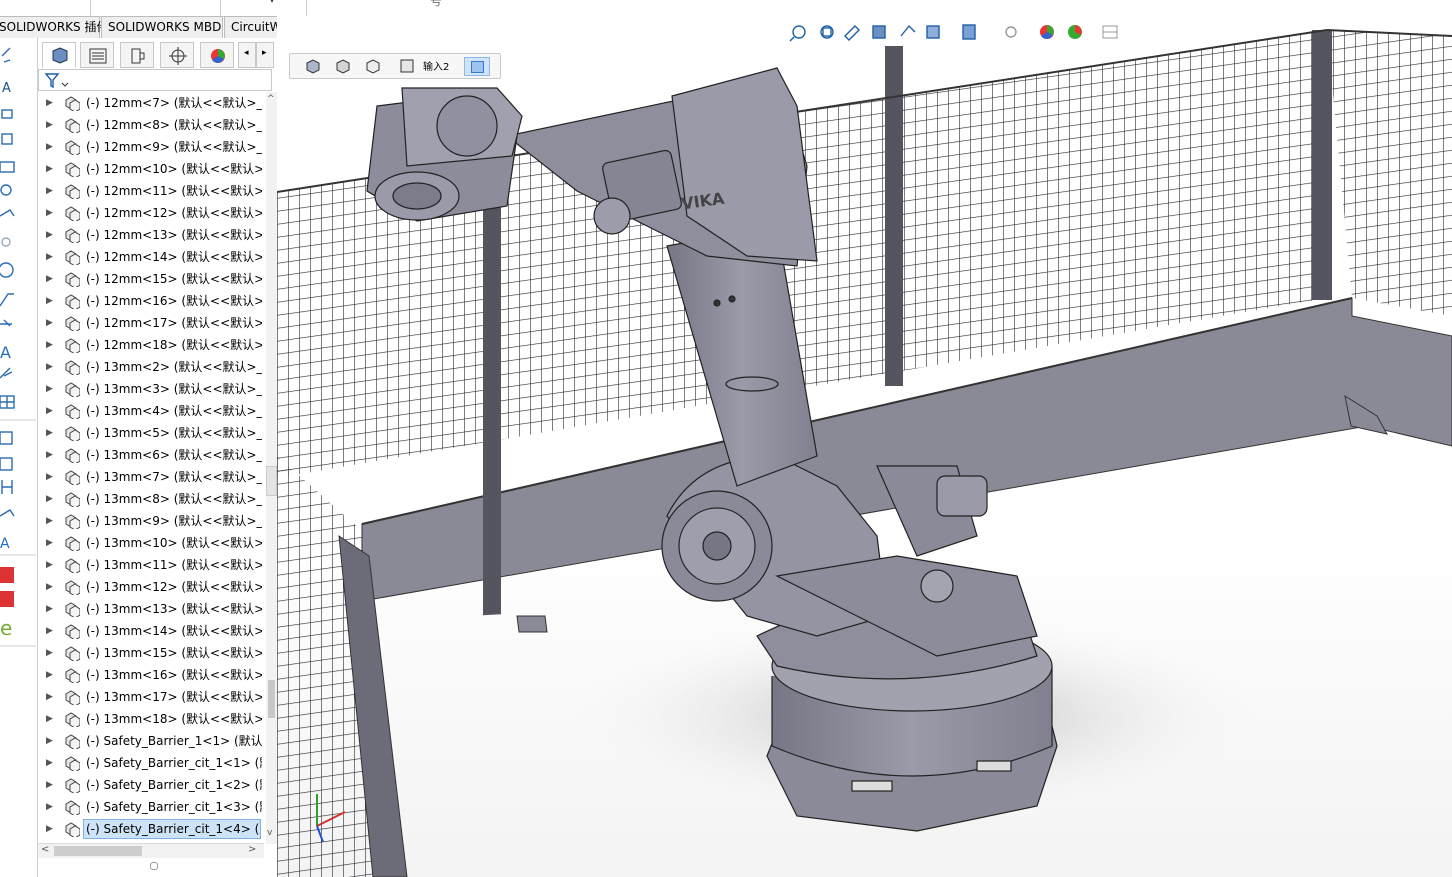 The width and height of the screenshot is (1452, 877). I want to click on tree-row: ▶ (-) 13mm<18> (默认<<默认>_, so click(152, 719).